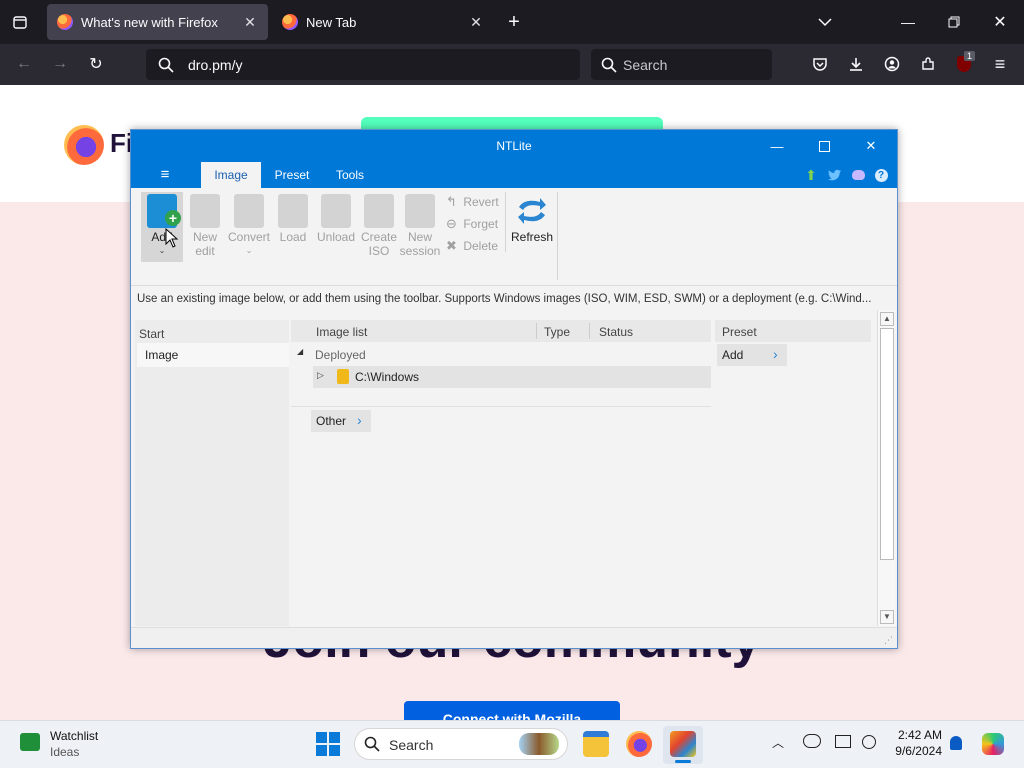 This screenshot has height=768, width=1024. What do you see at coordinates (451, 201) in the screenshot?
I see `revert-icon: ↰` at bounding box center [451, 201].